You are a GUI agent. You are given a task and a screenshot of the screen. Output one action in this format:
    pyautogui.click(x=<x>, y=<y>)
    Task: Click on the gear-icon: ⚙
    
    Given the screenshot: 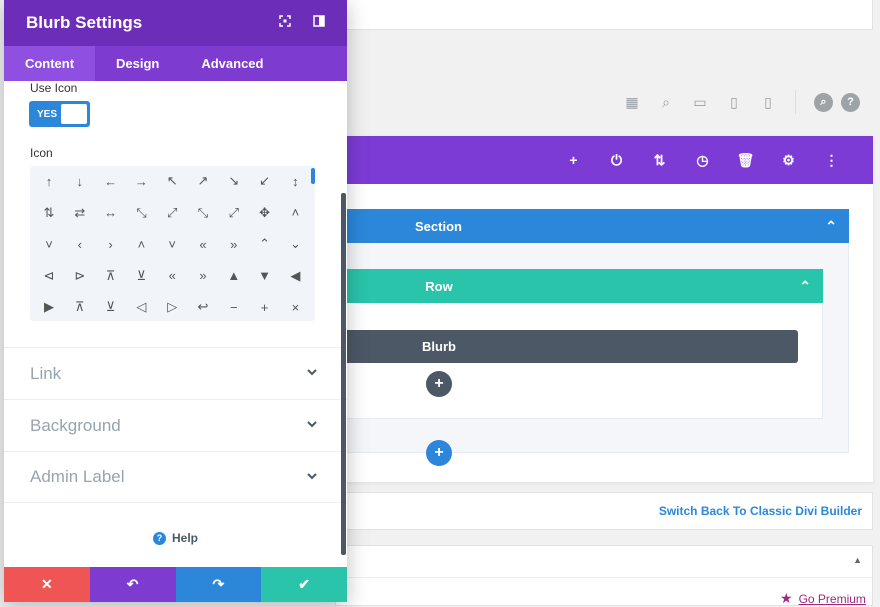 What is the action you would take?
    pyautogui.click(x=788, y=160)
    